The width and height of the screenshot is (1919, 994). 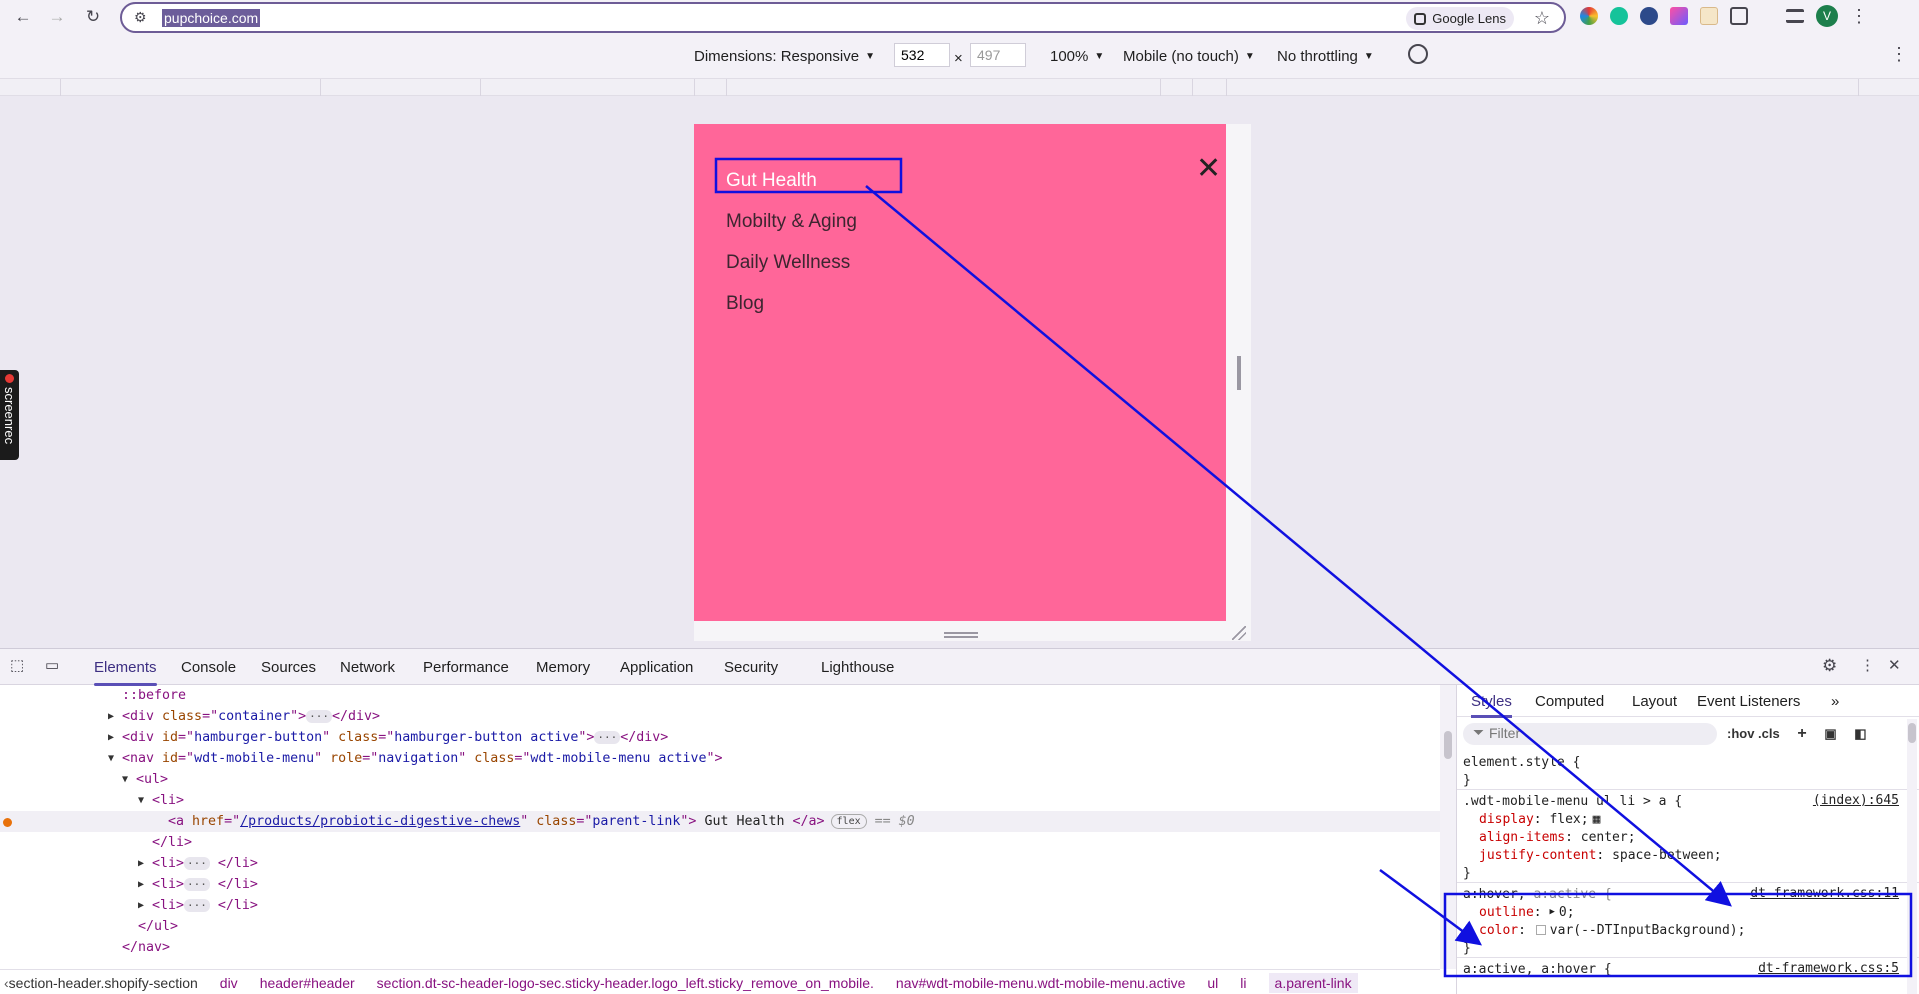 I want to click on devtools-menu-icon: ⋮, so click(x=1870, y=665).